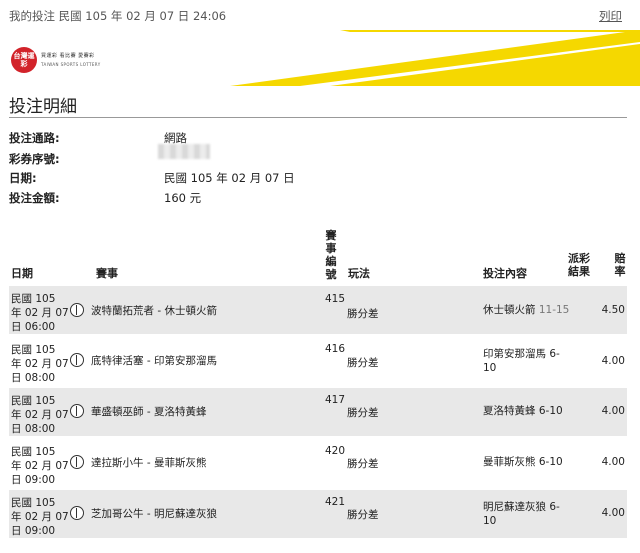  Describe the element at coordinates (71, 64) in the screenshot. I see `brand-subtitle: TAIWAN SPORTS LOTTERY` at that location.